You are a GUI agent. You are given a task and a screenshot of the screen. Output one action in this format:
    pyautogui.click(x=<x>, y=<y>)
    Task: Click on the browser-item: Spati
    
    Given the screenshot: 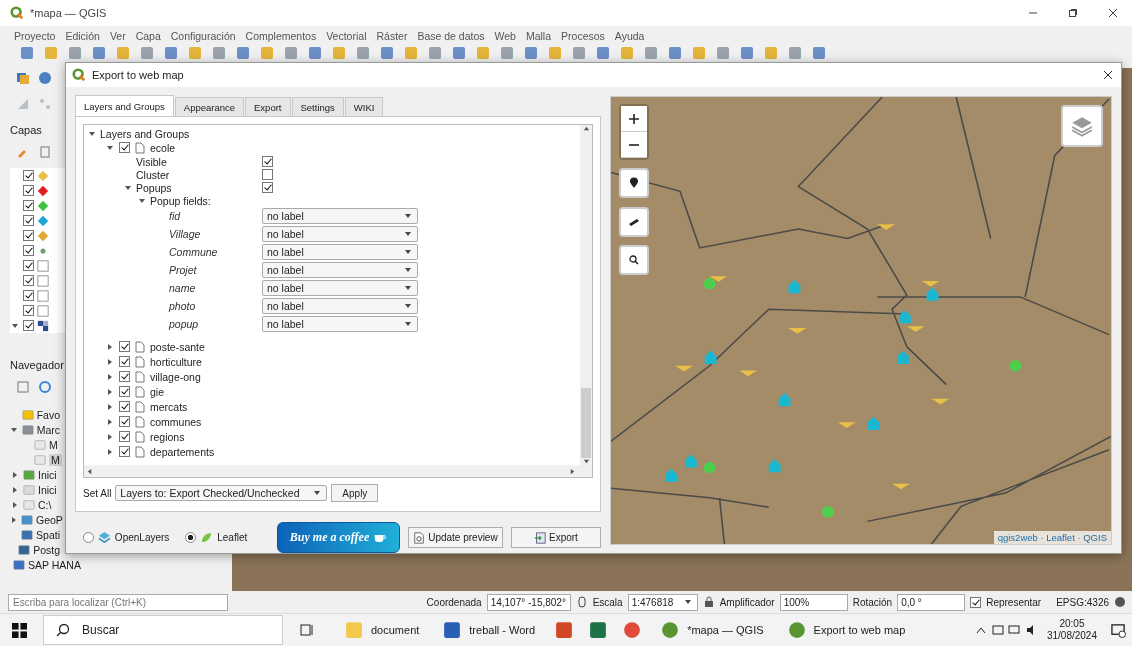 What is the action you would take?
    pyautogui.click(x=48, y=534)
    